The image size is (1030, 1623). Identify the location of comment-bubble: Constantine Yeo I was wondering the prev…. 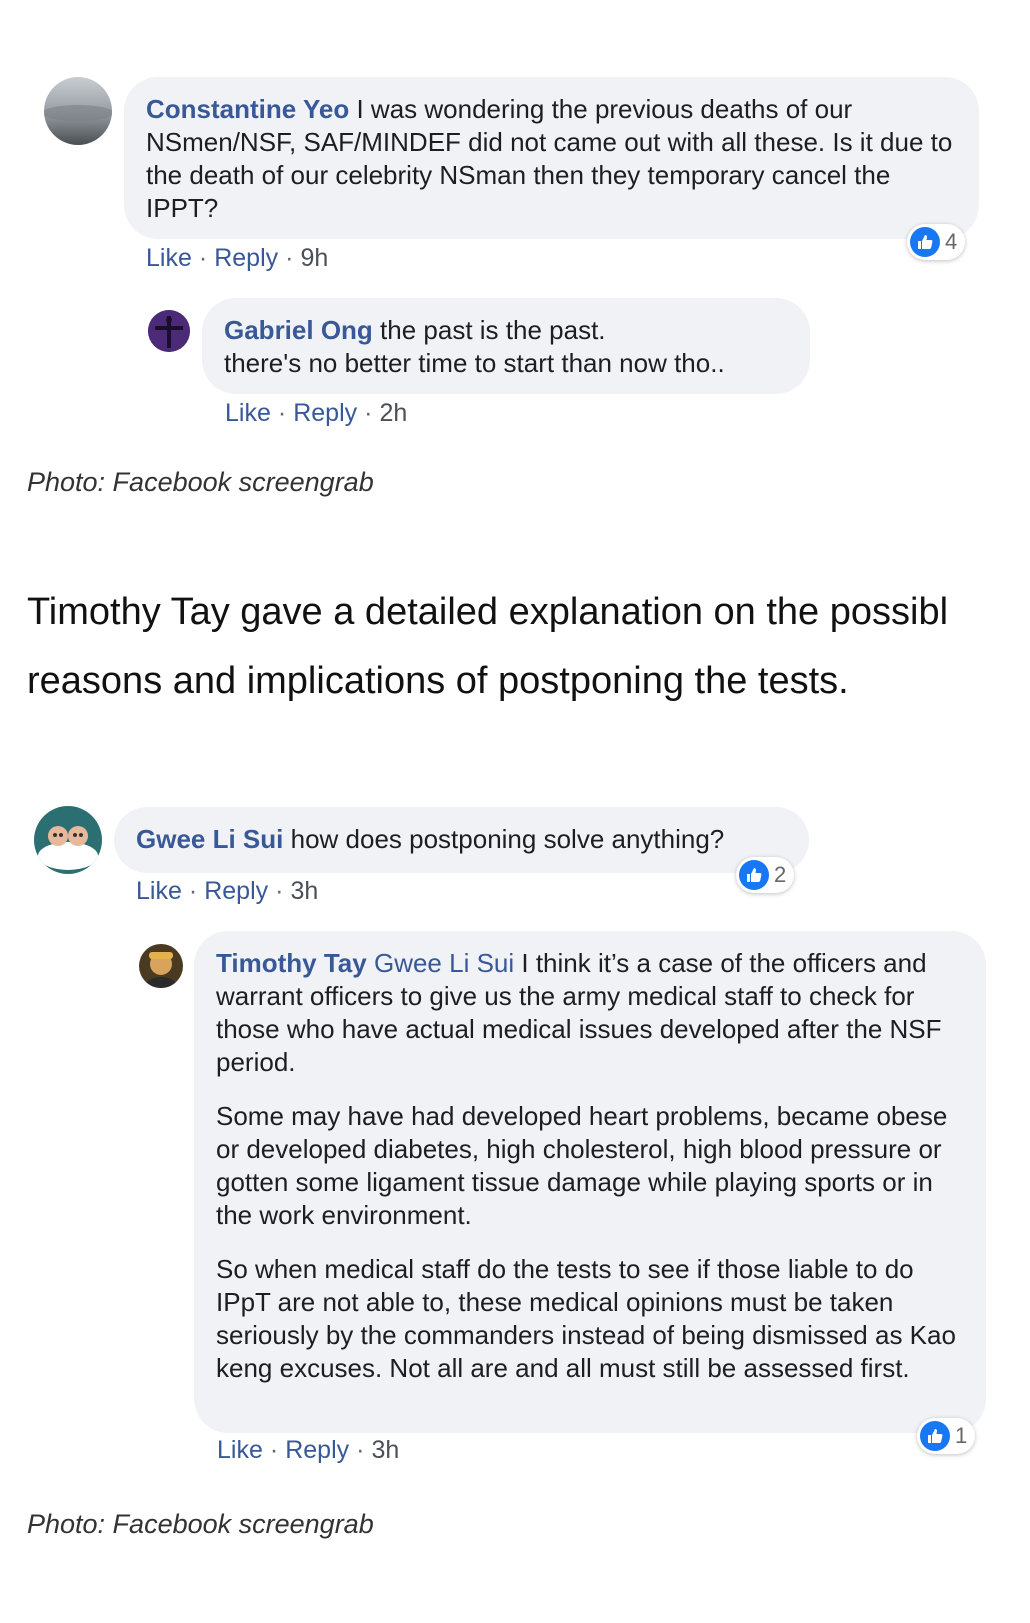
(551, 158).